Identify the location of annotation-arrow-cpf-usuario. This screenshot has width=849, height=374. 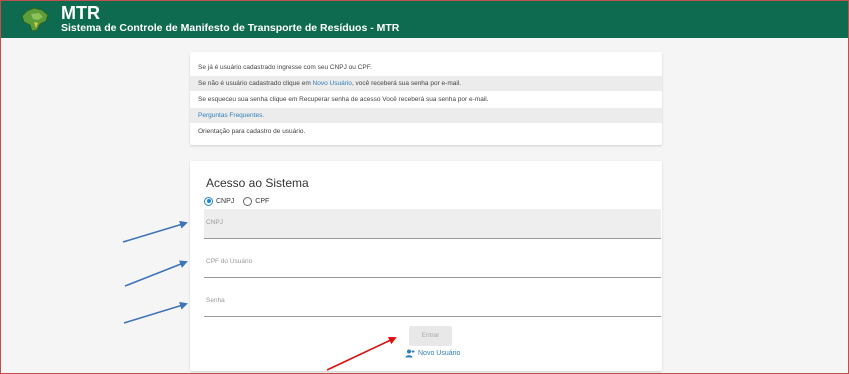
(156, 273).